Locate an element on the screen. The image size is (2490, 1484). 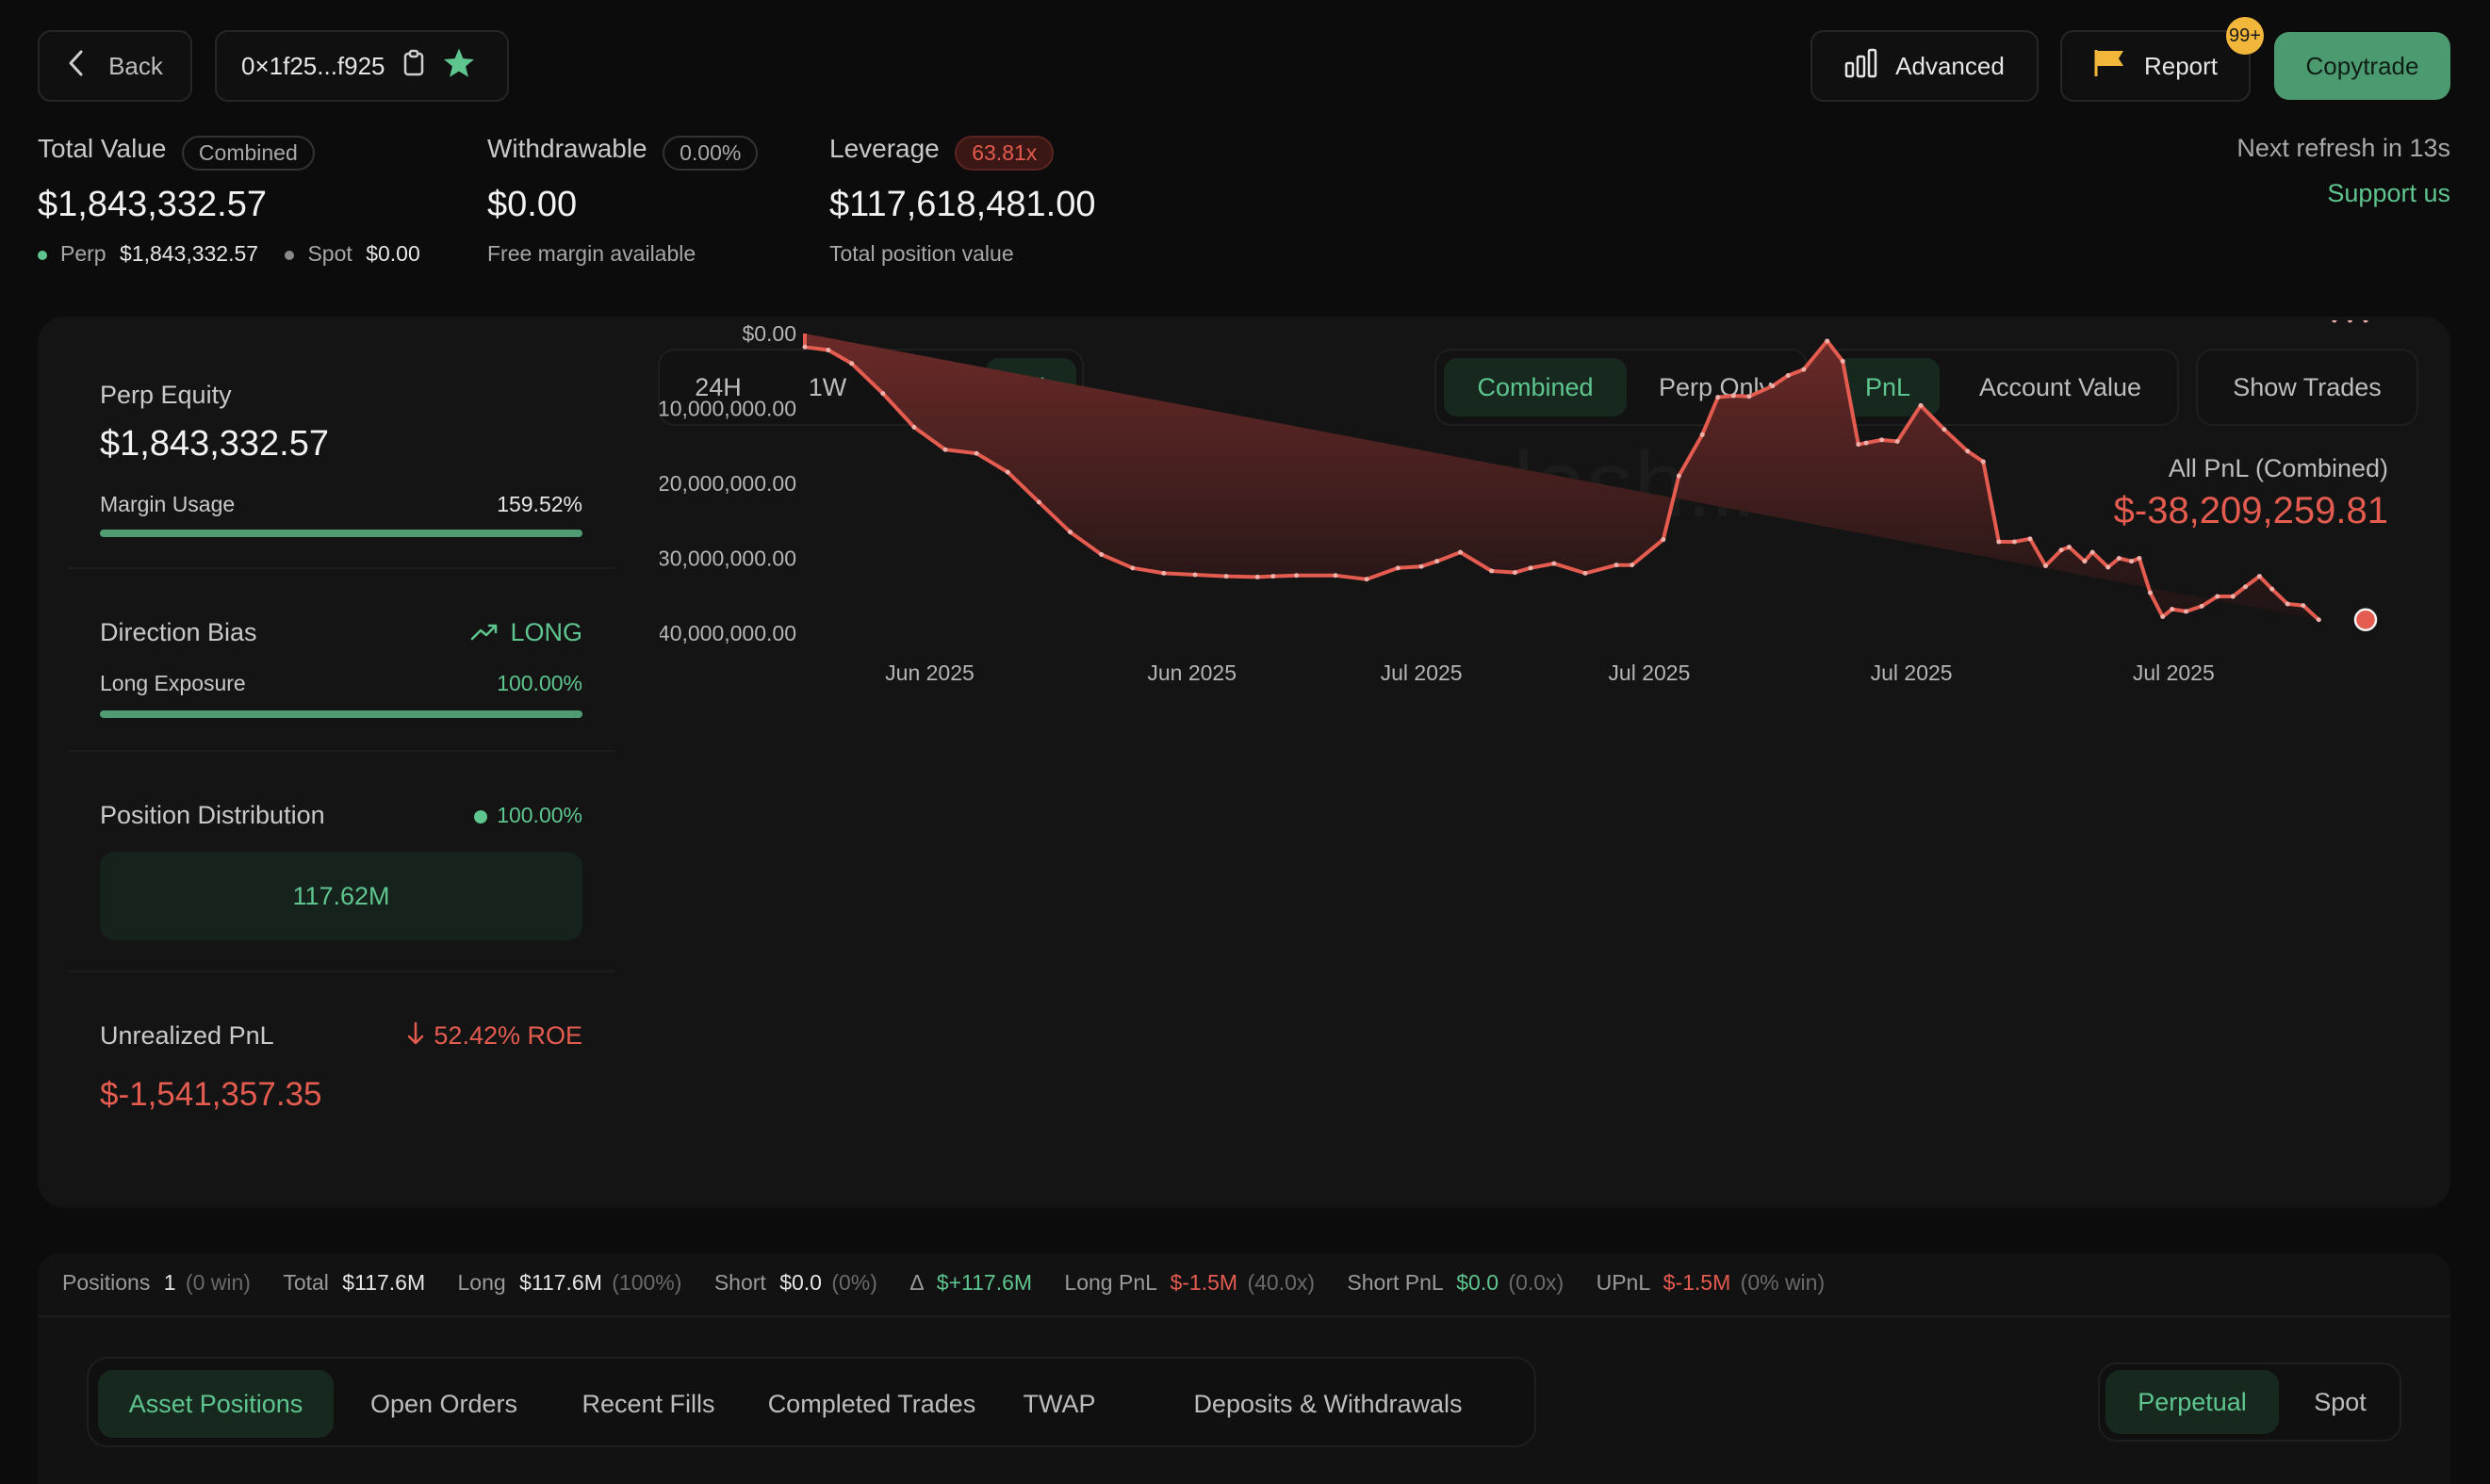
direction-bias-value-wrap: LONG is located at coordinates (479, 633).